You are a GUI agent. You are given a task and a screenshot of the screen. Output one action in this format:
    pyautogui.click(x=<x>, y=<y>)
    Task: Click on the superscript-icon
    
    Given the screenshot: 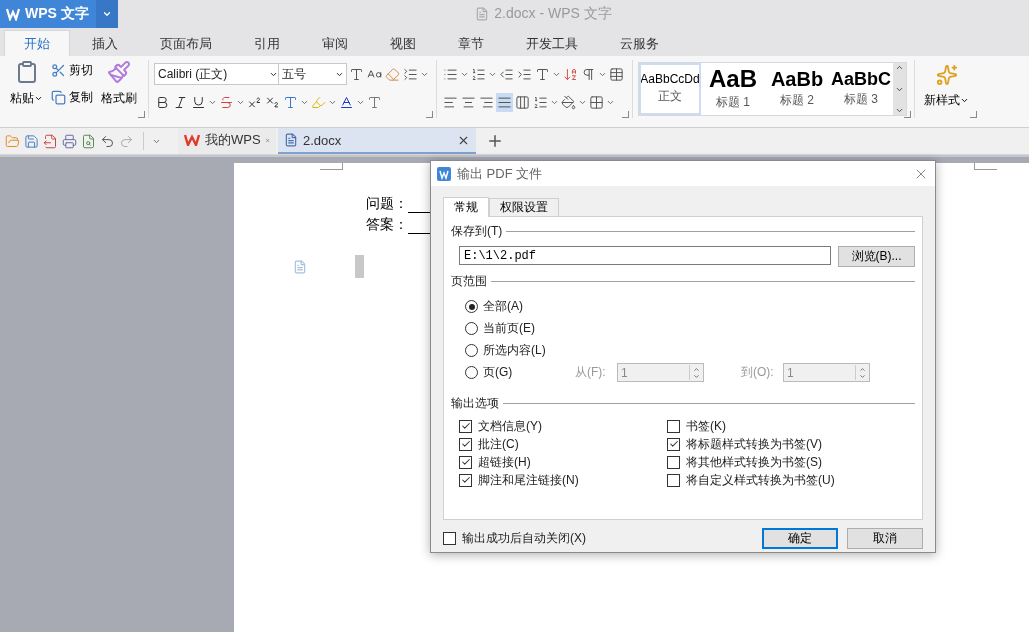 What is the action you would take?
    pyautogui.click(x=254, y=102)
    